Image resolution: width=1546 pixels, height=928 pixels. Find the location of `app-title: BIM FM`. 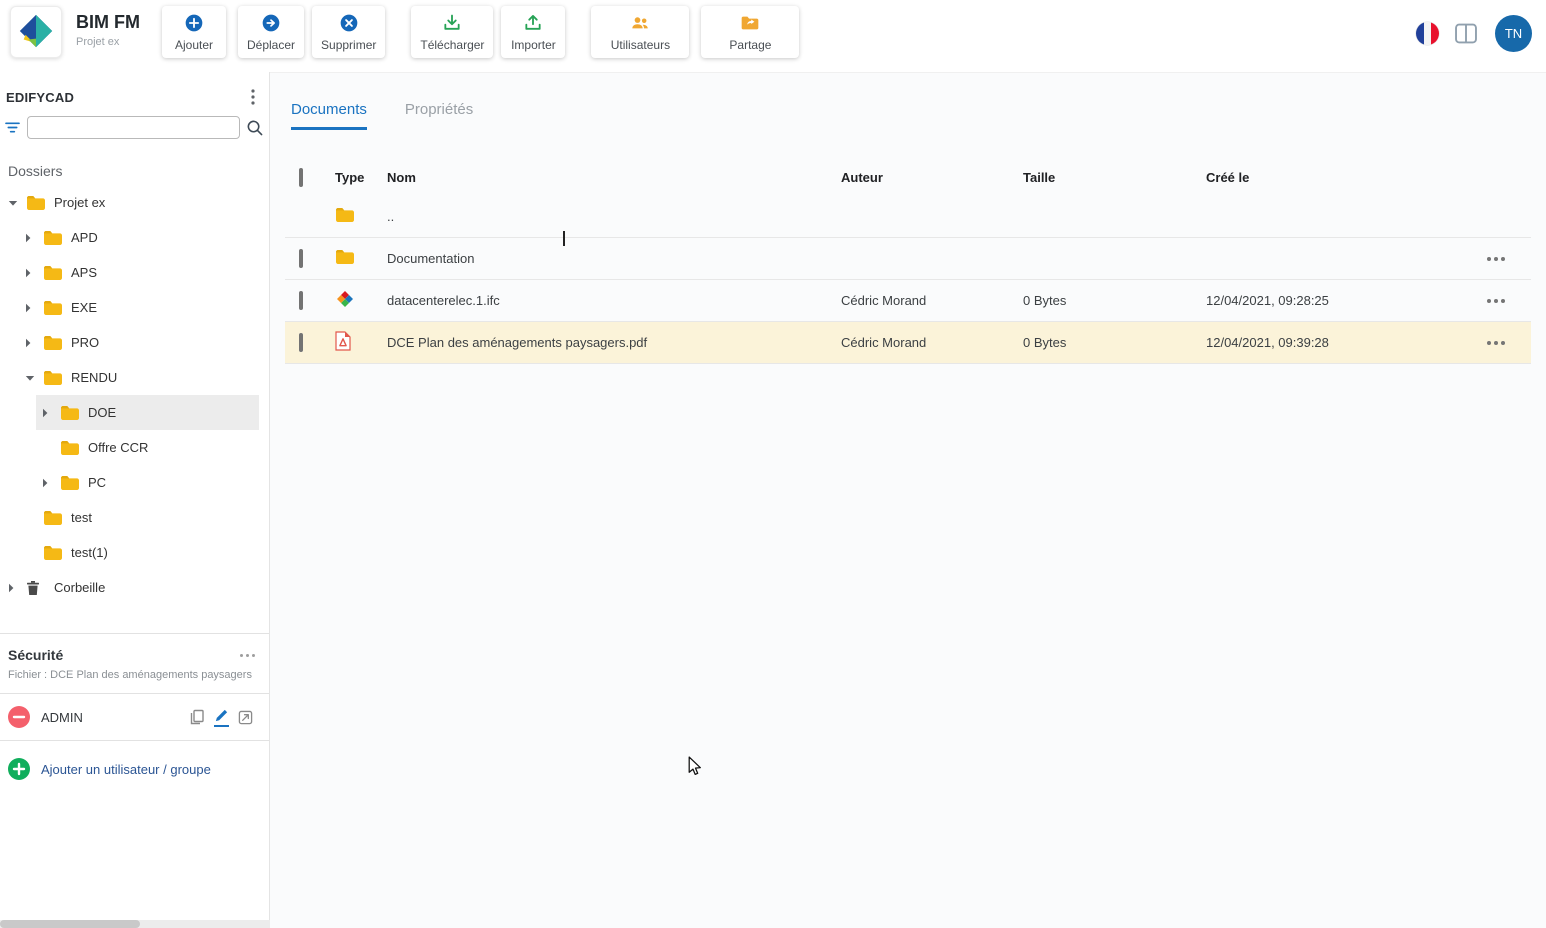

app-title: BIM FM is located at coordinates (108, 22).